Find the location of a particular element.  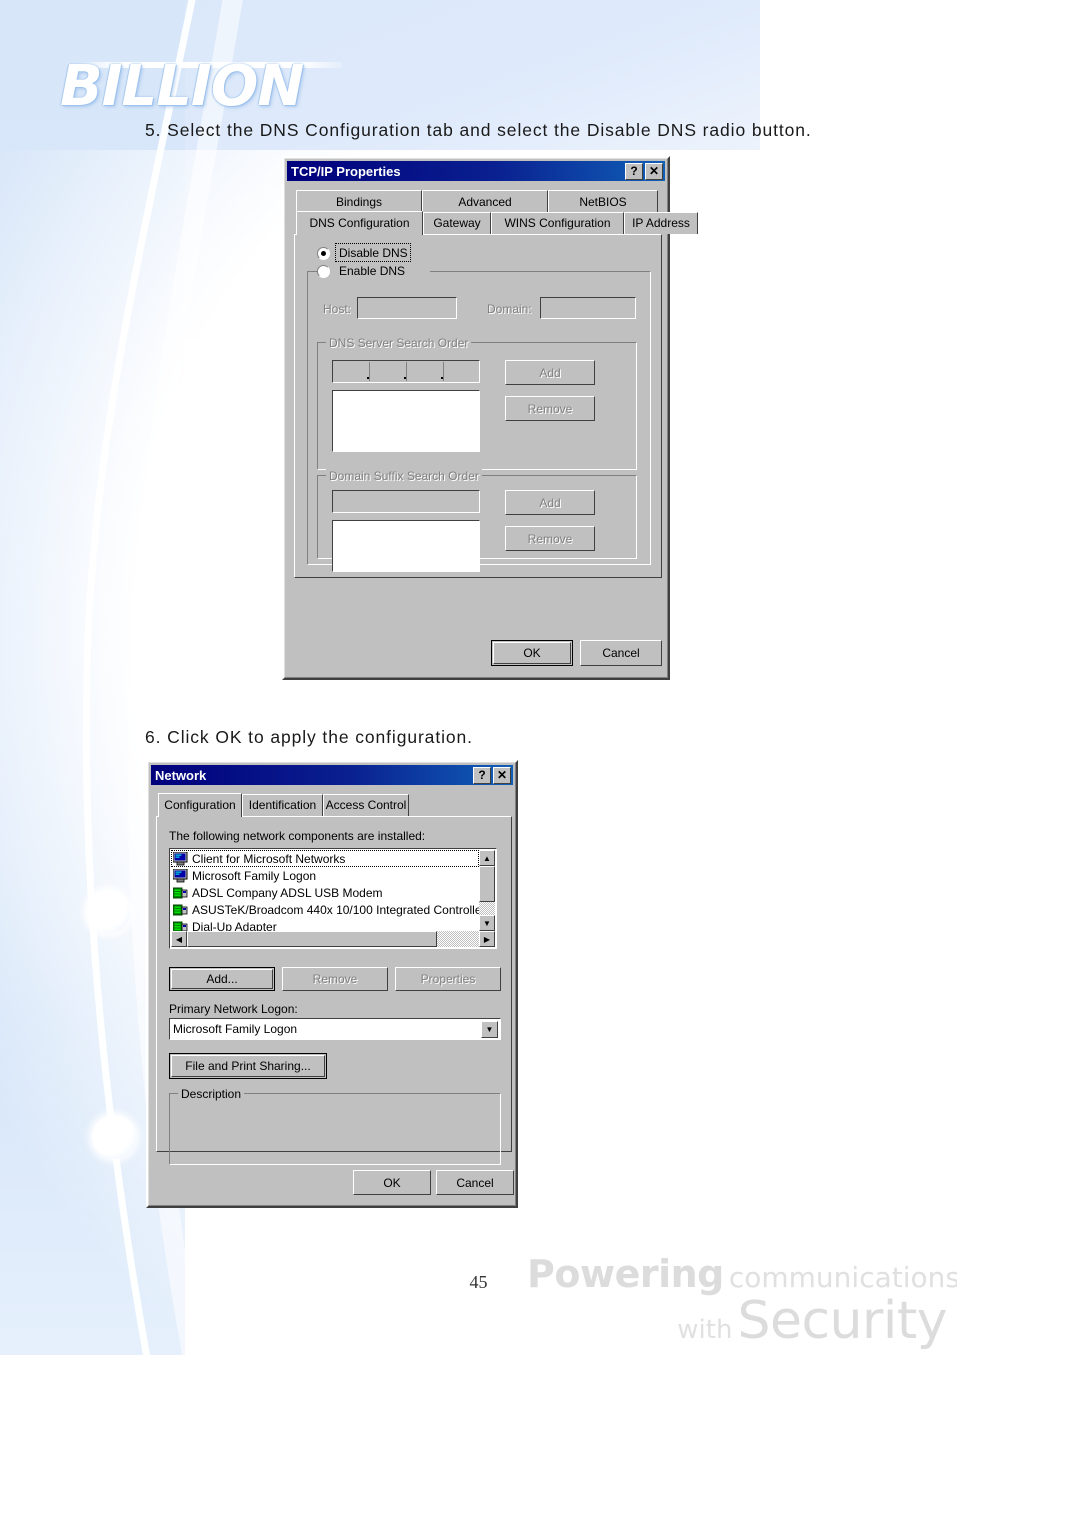

tab-configuration: Configuration is located at coordinates (200, 805).